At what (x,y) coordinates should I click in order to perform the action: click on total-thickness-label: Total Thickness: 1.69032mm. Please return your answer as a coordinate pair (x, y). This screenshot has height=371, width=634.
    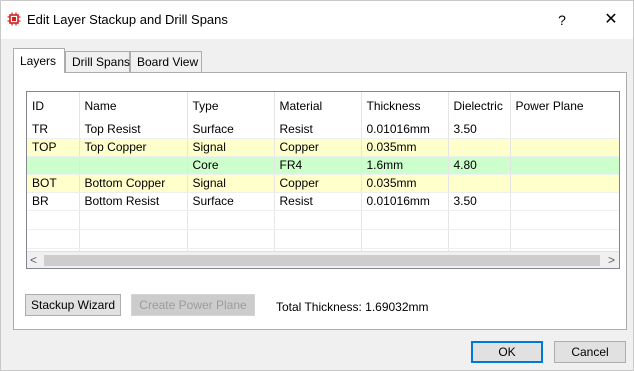
    Looking at the image, I should click on (352, 307).